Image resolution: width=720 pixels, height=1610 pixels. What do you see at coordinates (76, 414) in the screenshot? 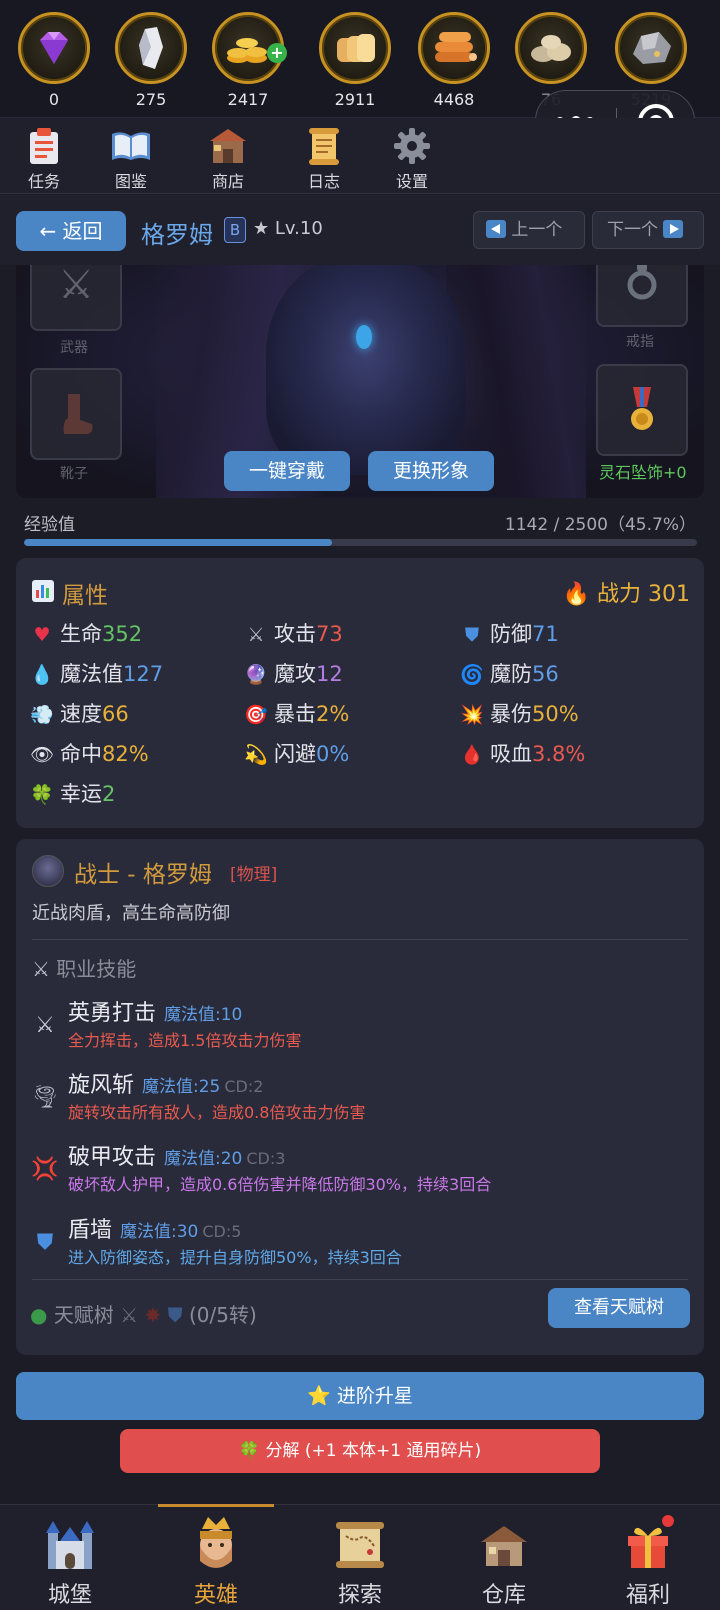
I see `slot-boots` at bounding box center [76, 414].